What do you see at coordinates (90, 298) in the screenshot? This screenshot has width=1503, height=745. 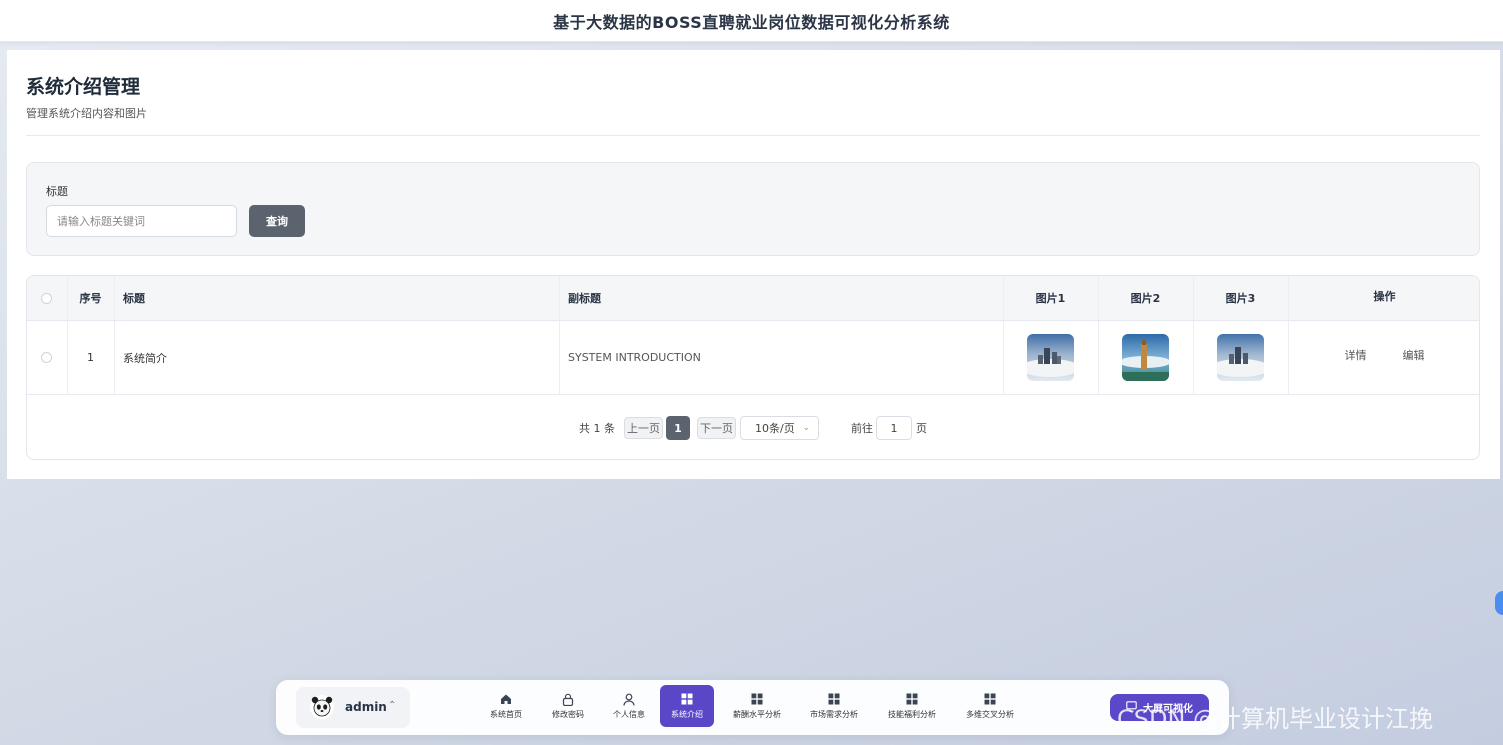 I see `column-header-index: 序号` at bounding box center [90, 298].